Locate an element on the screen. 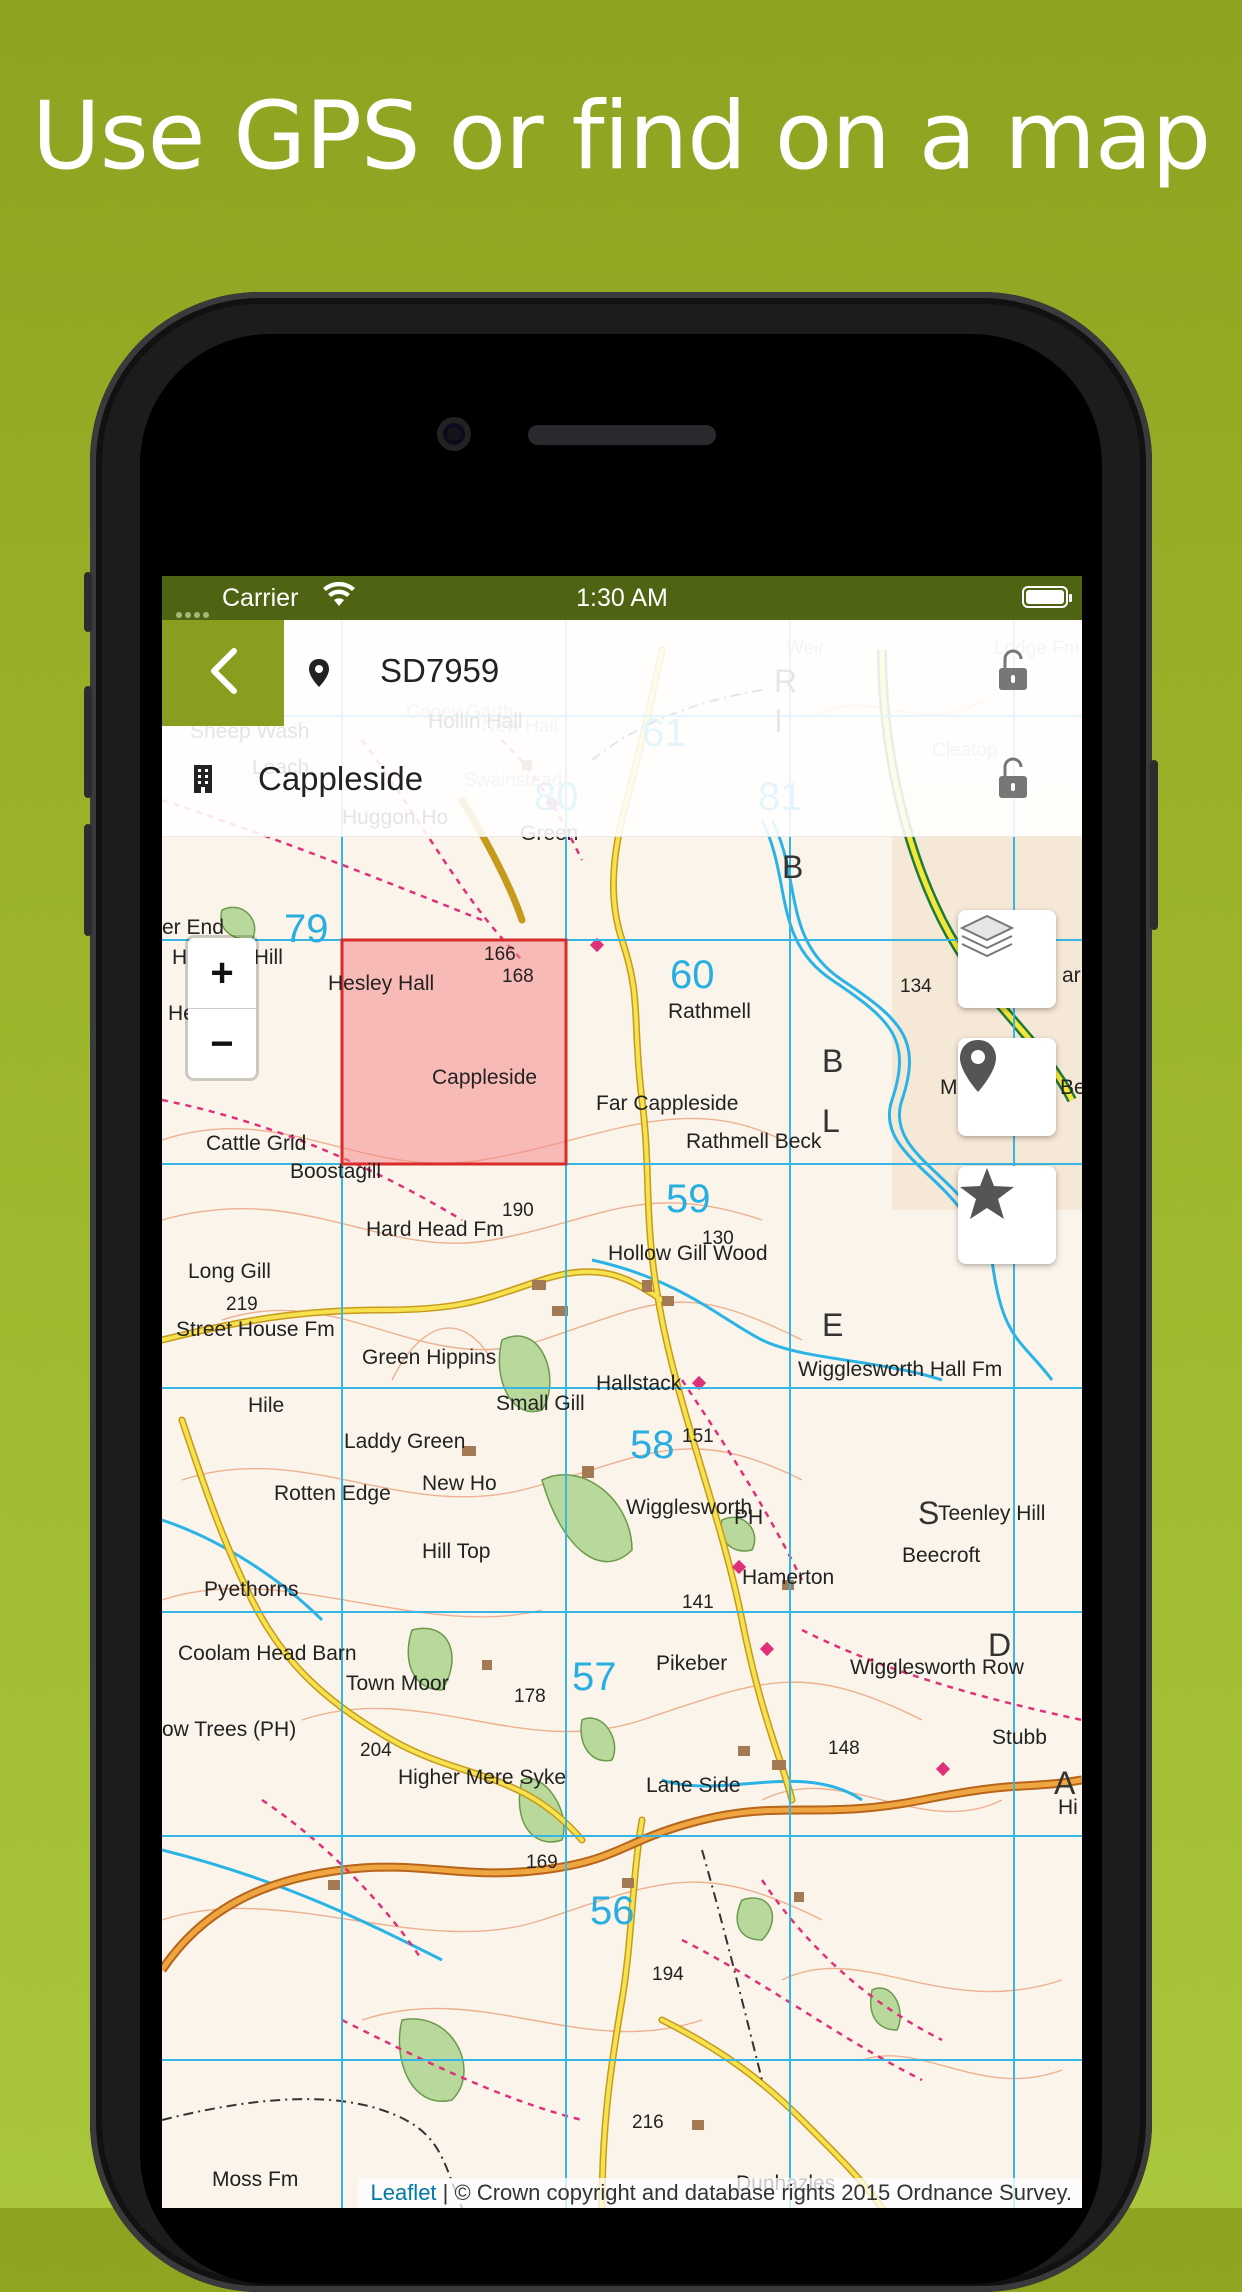 This screenshot has width=1242, height=2292. place-label: Long Gill is located at coordinates (229, 1271).